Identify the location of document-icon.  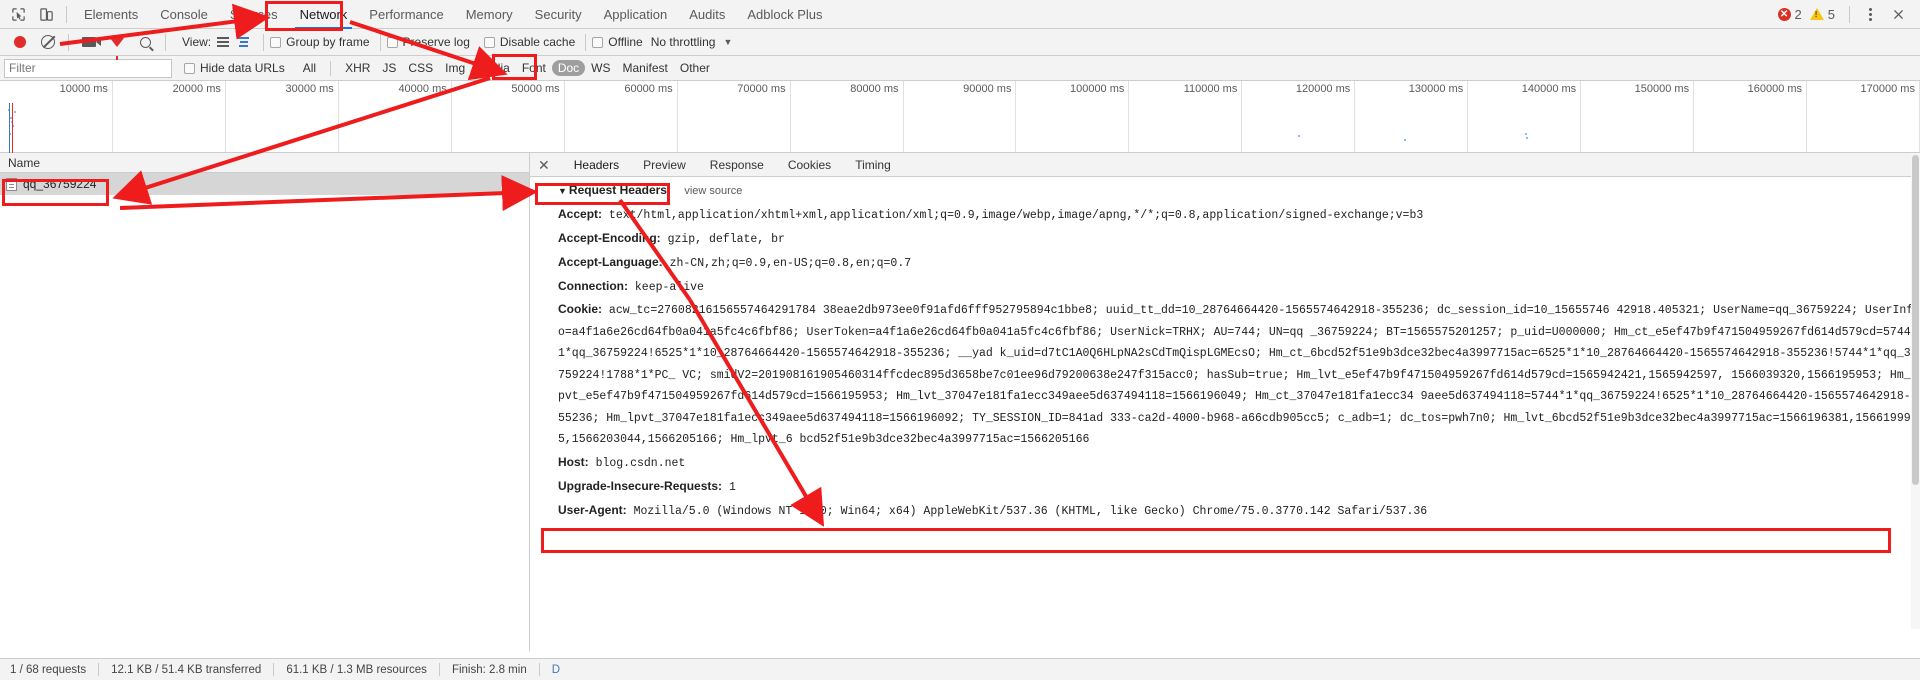
(11, 184).